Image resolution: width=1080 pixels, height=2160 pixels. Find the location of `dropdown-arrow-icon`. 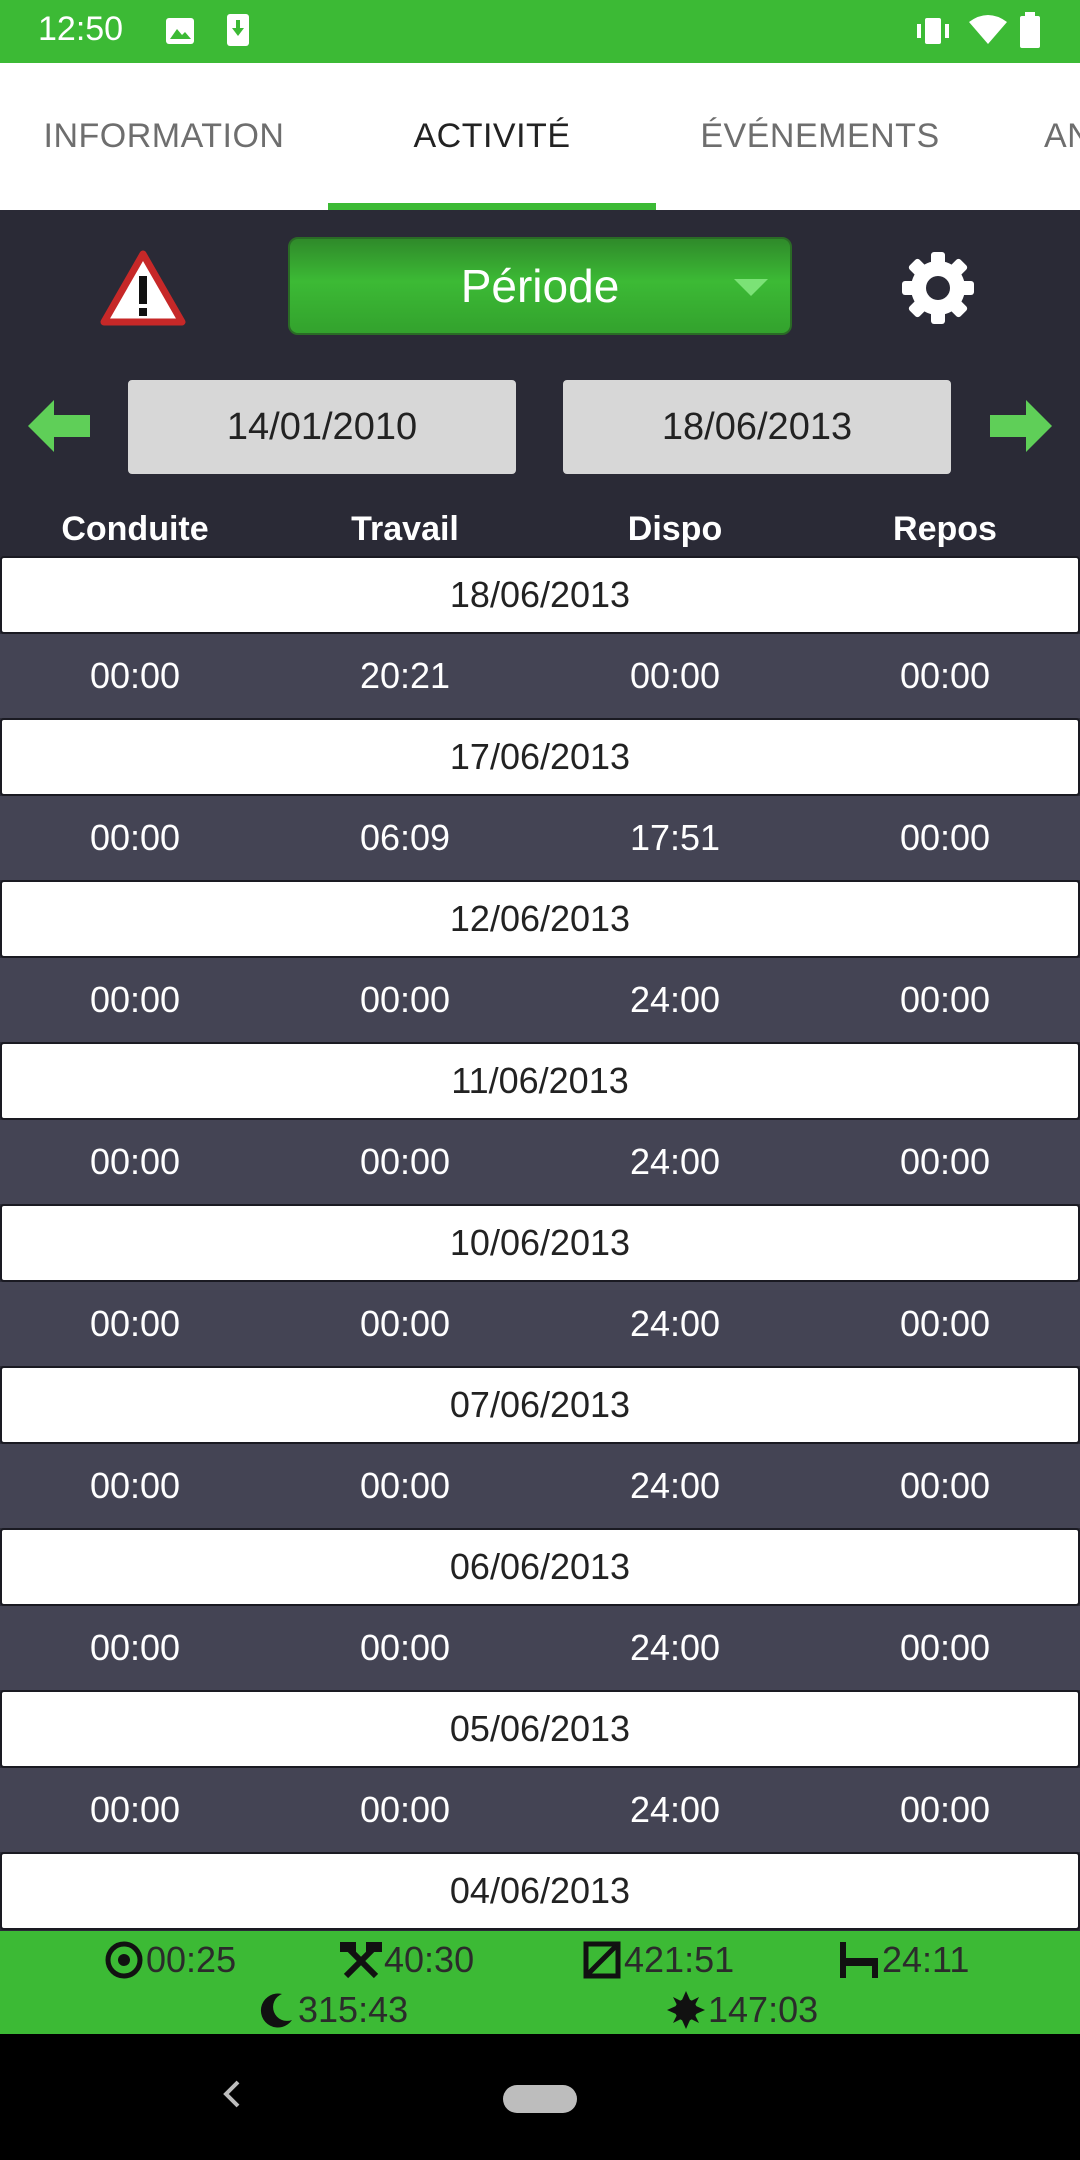

dropdown-arrow-icon is located at coordinates (751, 287).